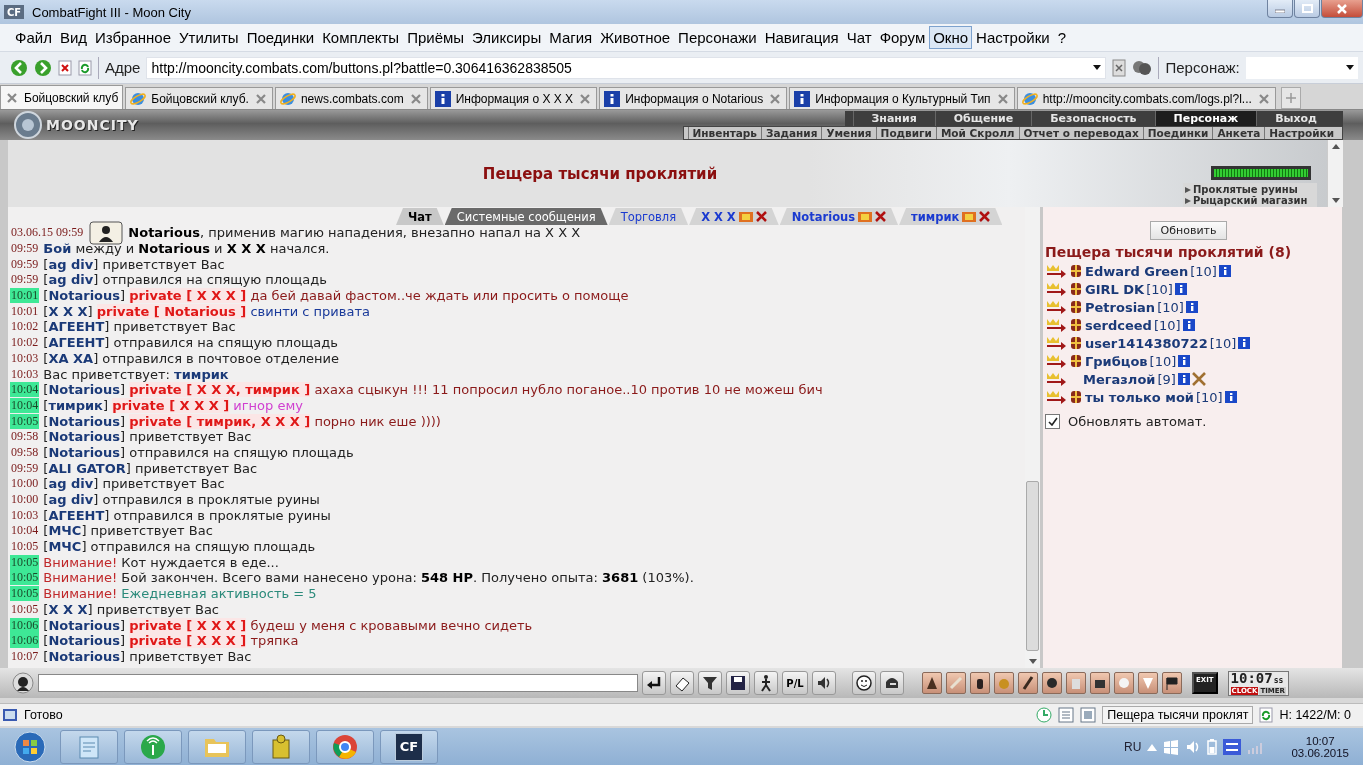  Describe the element at coordinates (1115, 289) in the screenshot. I see `user-name-link: GIRL DK` at that location.